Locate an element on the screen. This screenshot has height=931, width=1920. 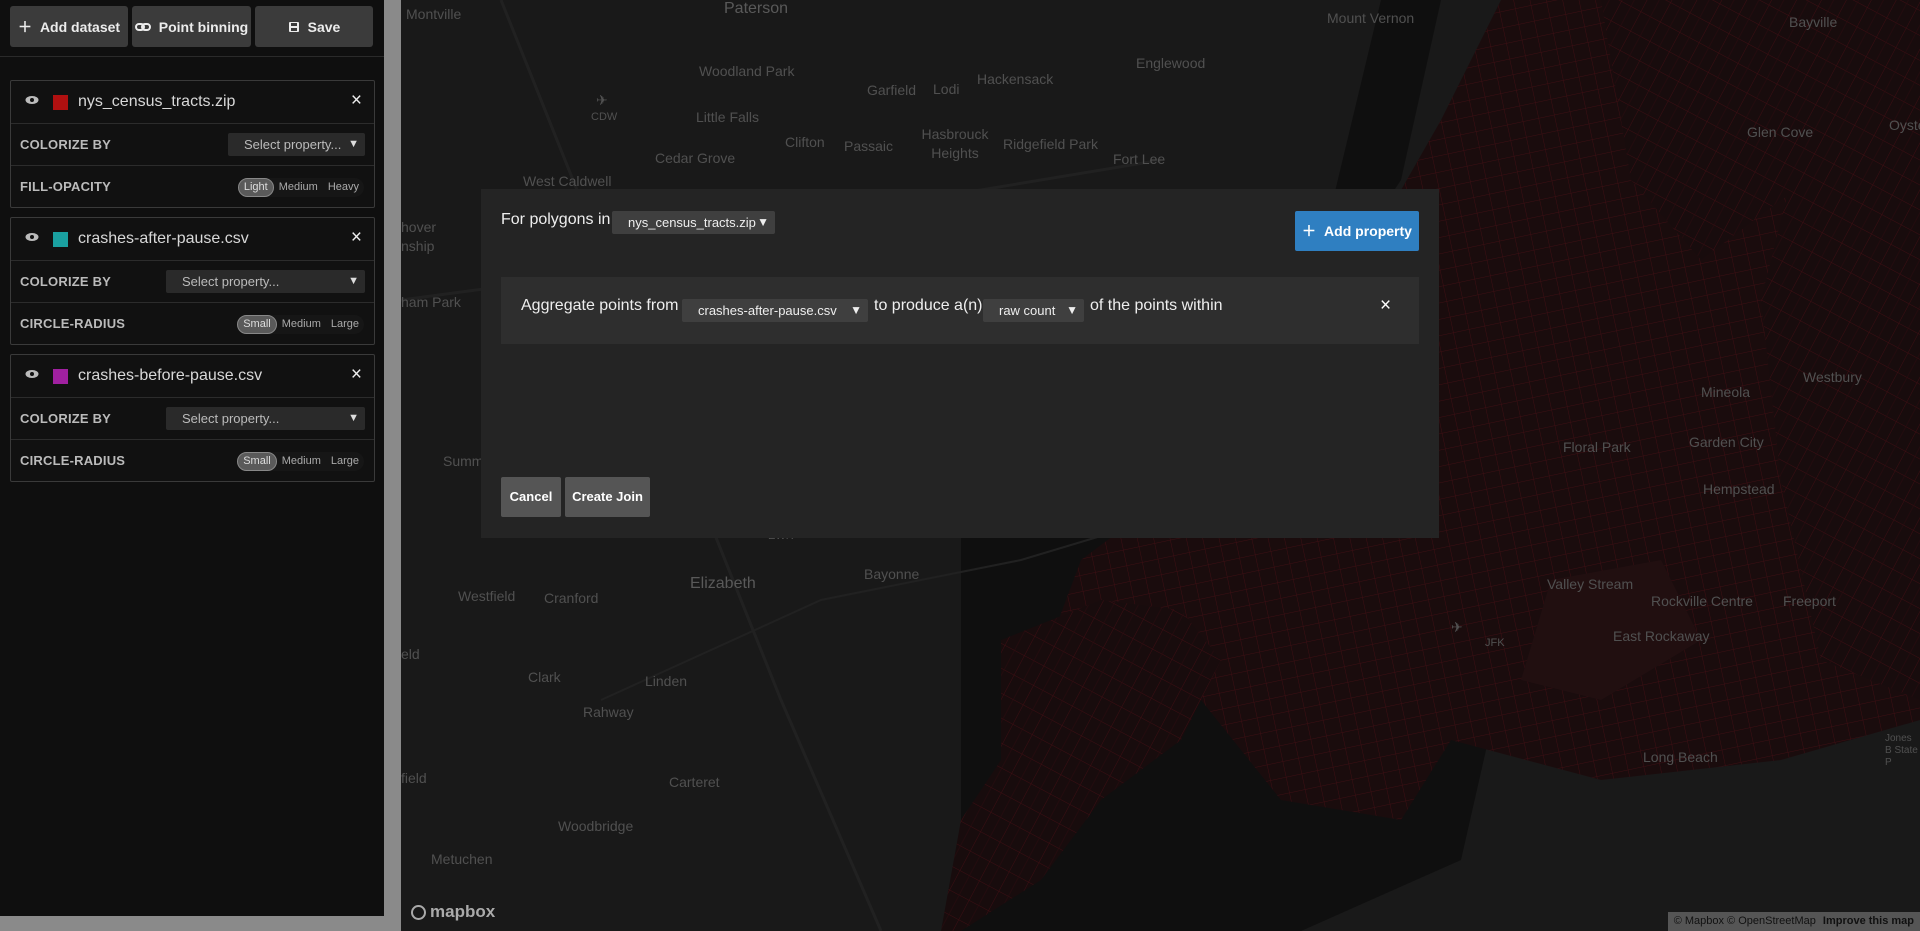
option-light: Light is located at coordinates (255, 187).